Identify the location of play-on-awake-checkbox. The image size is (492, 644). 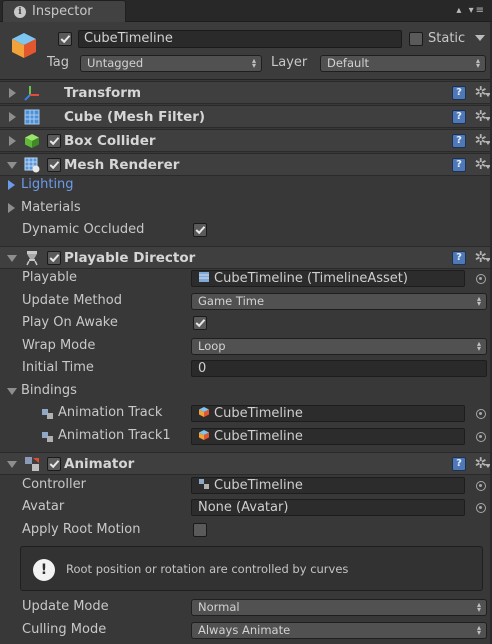
(200, 323).